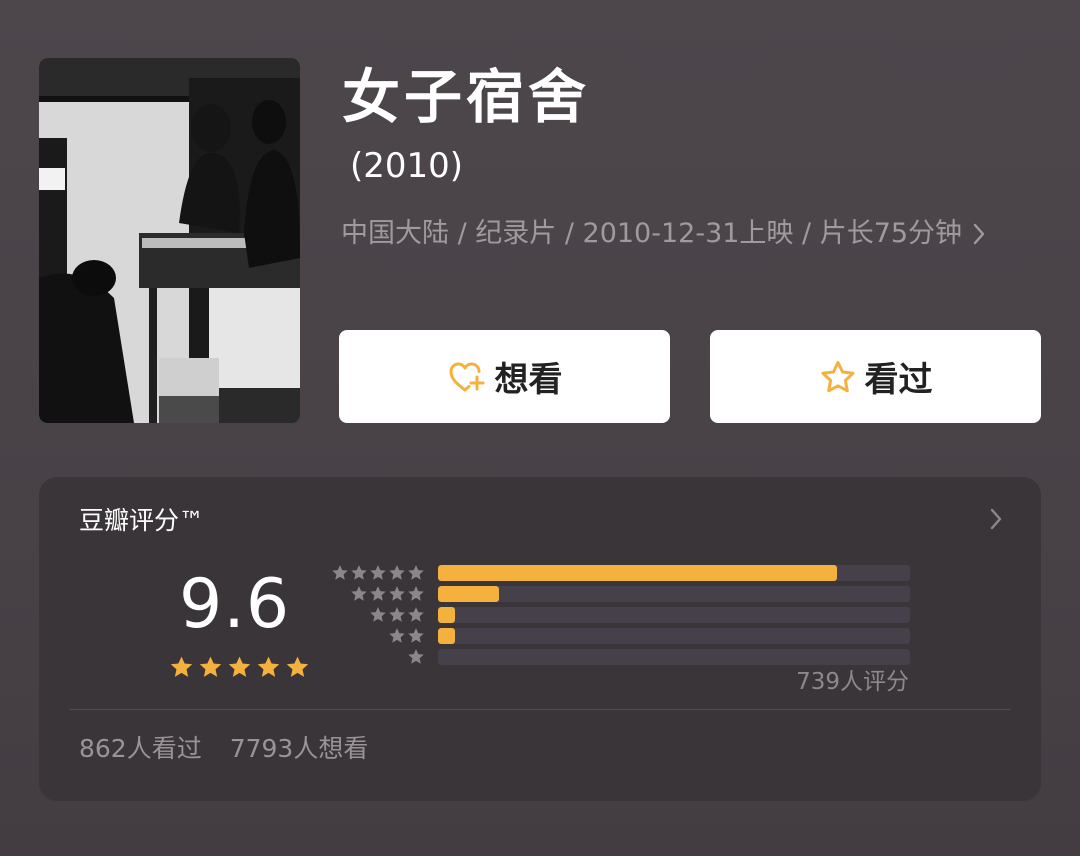 This screenshot has height=856, width=1080. What do you see at coordinates (223, 749) in the screenshot?
I see `watch-stats: 862人看过 7793人想看` at bounding box center [223, 749].